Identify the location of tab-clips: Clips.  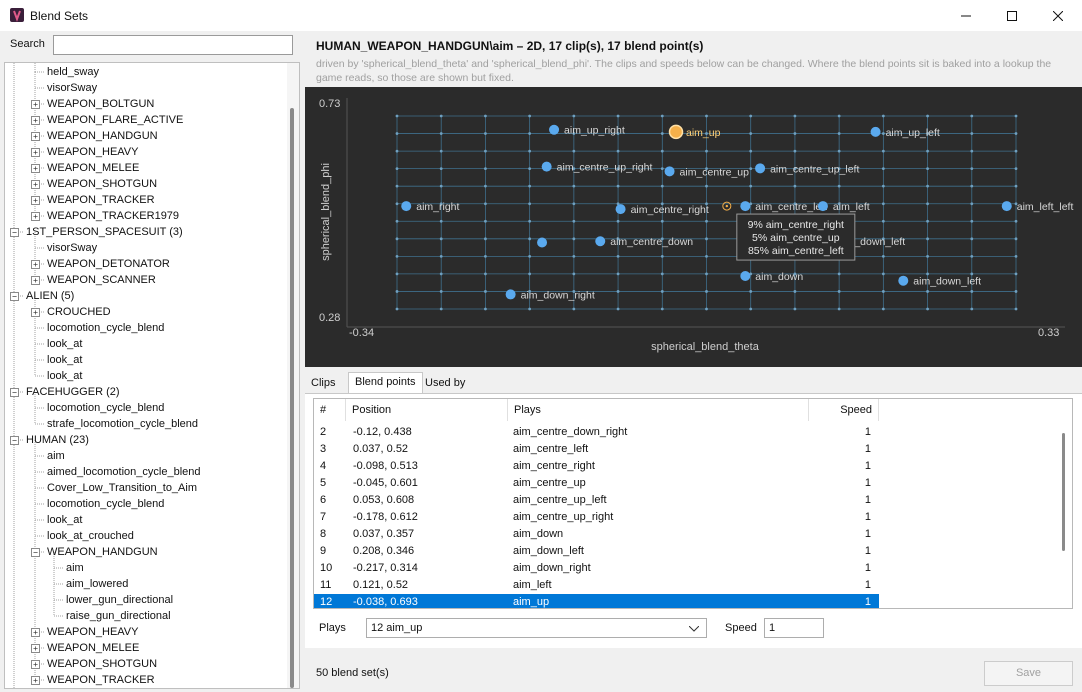
(323, 384).